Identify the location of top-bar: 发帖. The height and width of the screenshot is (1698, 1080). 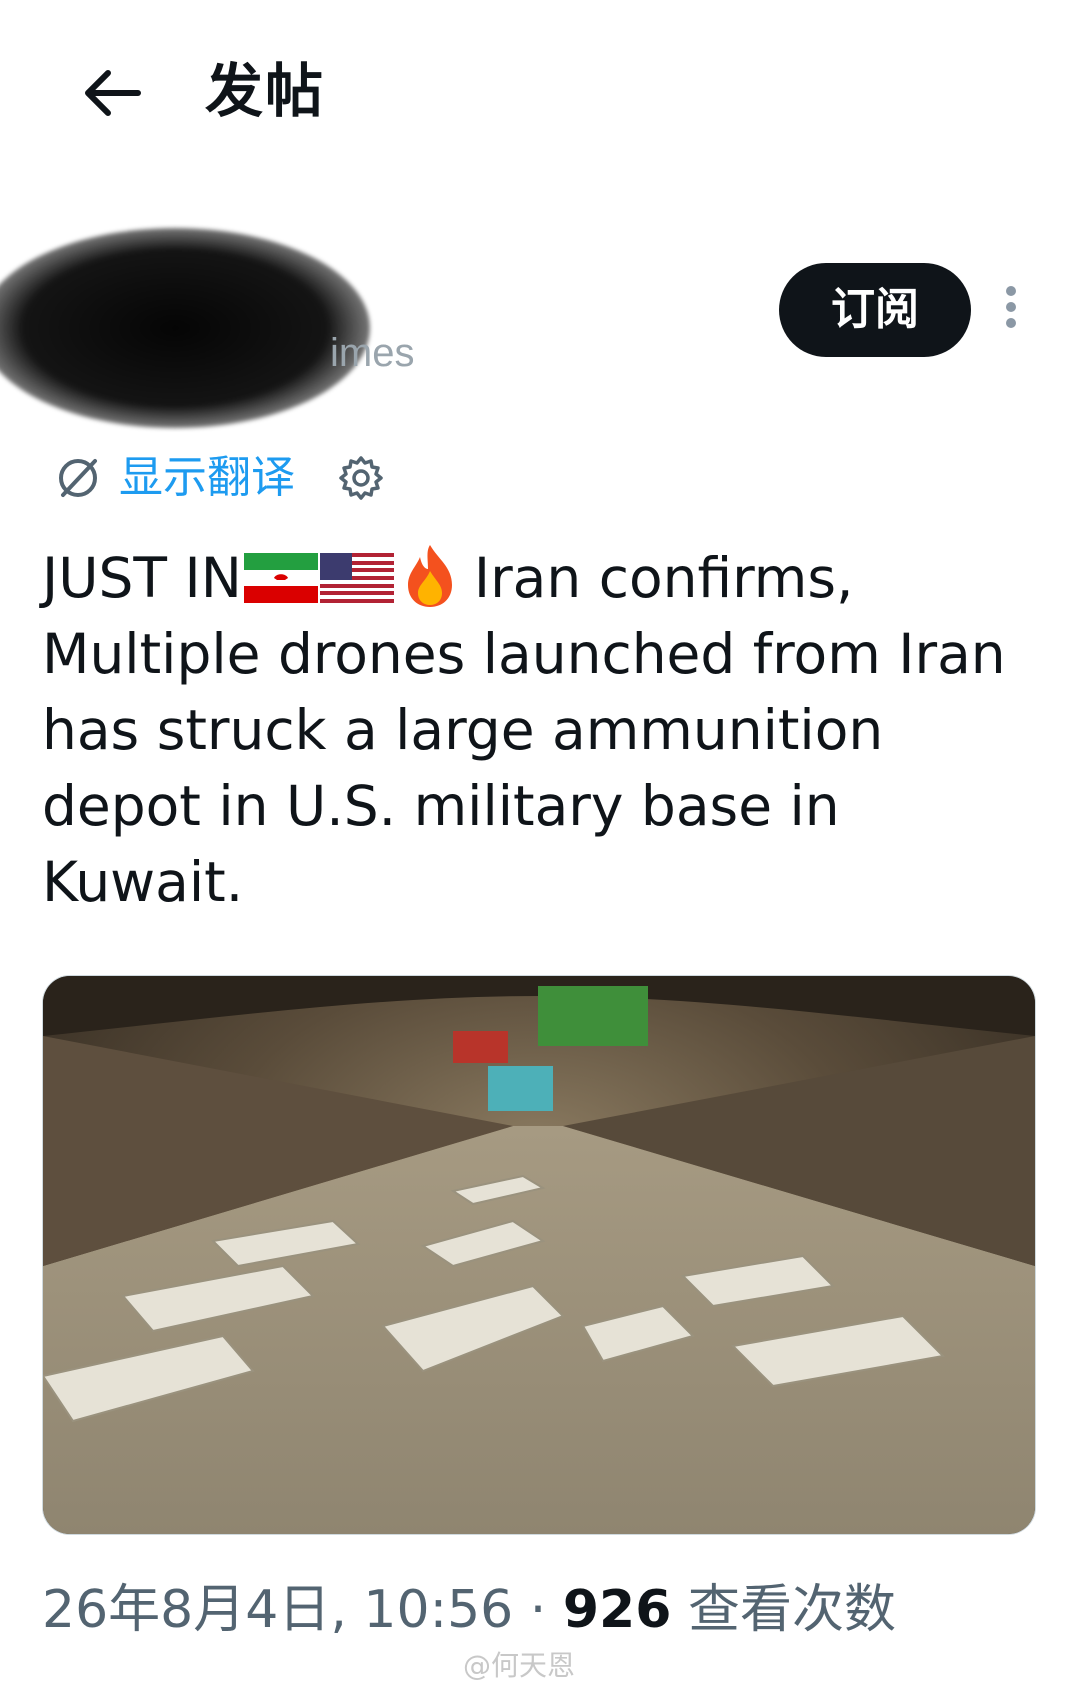
(540, 90).